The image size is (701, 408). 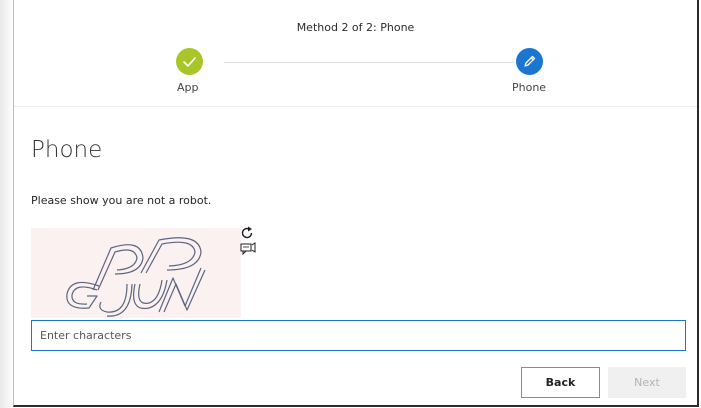 What do you see at coordinates (560, 382) in the screenshot?
I see `back-button: Back` at bounding box center [560, 382].